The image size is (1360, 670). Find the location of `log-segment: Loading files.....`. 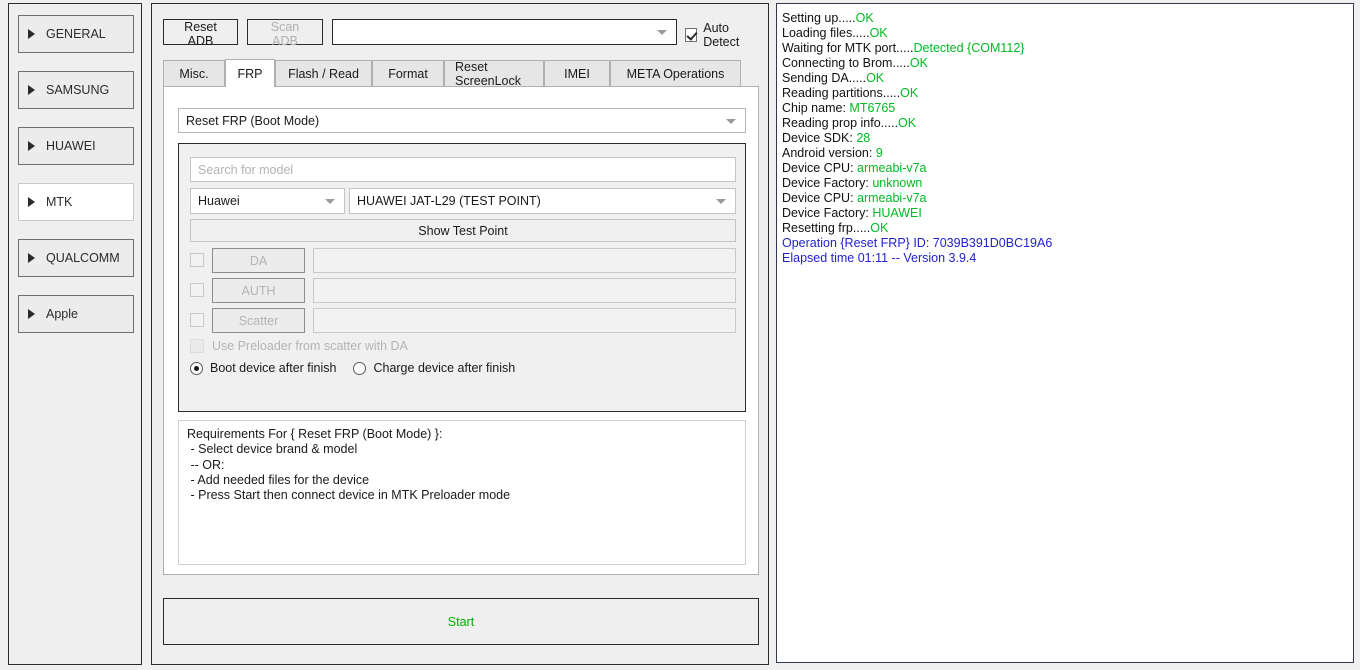

log-segment: Loading files..... is located at coordinates (826, 33).